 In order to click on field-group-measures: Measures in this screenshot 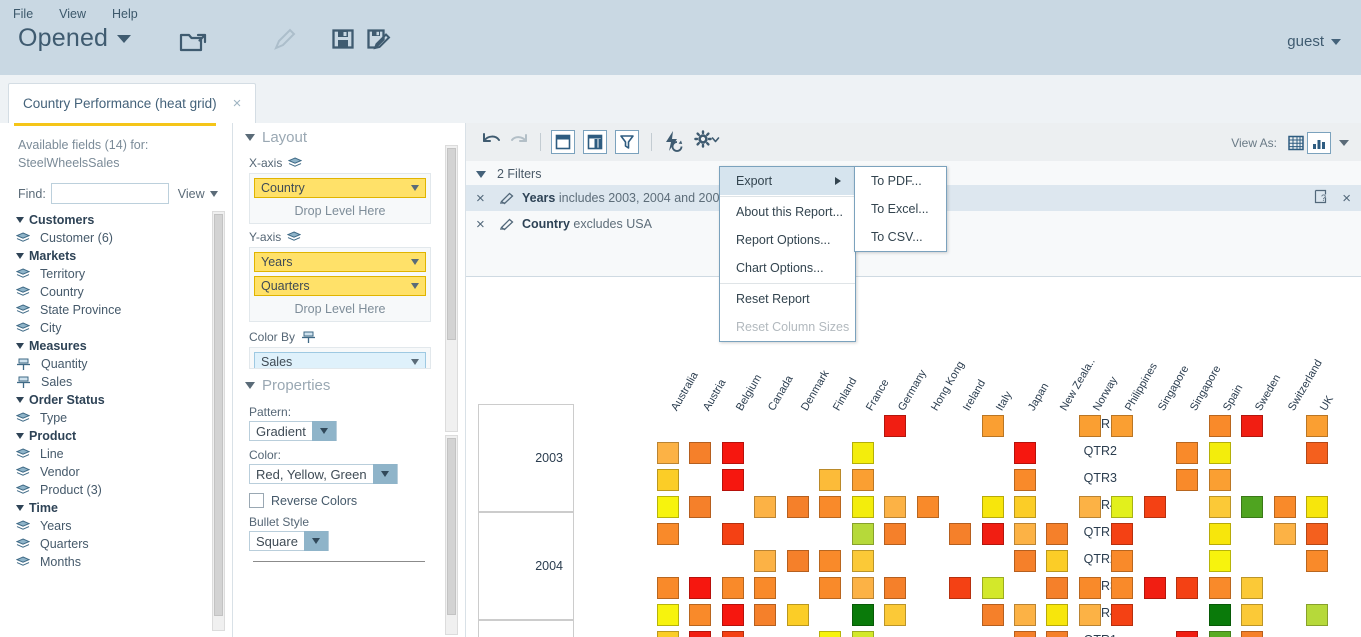, I will do `click(116, 346)`.